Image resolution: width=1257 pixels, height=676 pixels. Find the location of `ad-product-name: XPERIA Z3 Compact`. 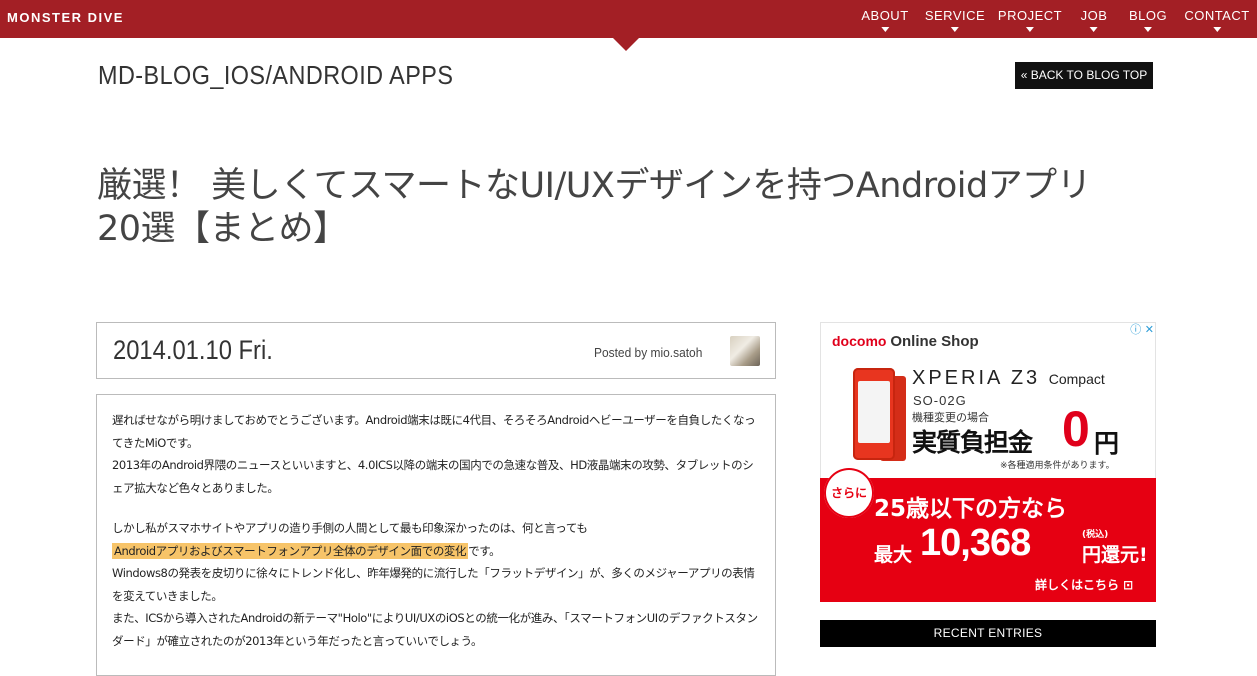

ad-product-name: XPERIA Z3 Compact is located at coordinates (1008, 378).